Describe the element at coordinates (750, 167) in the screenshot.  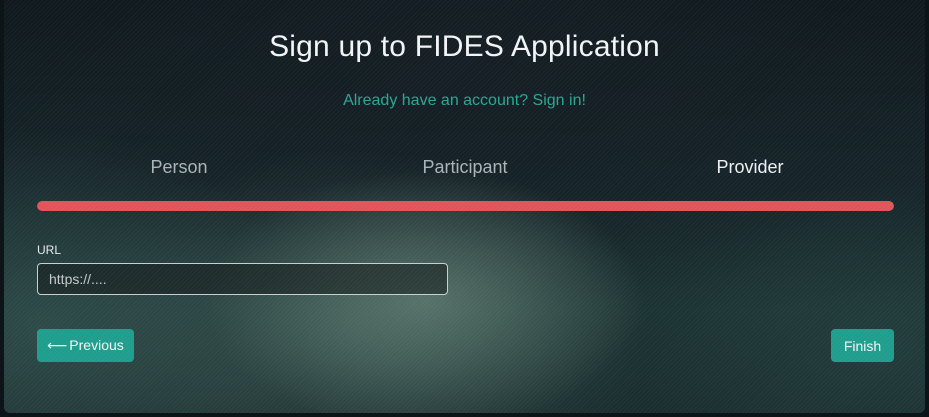
I see `step-provider: Provider` at that location.